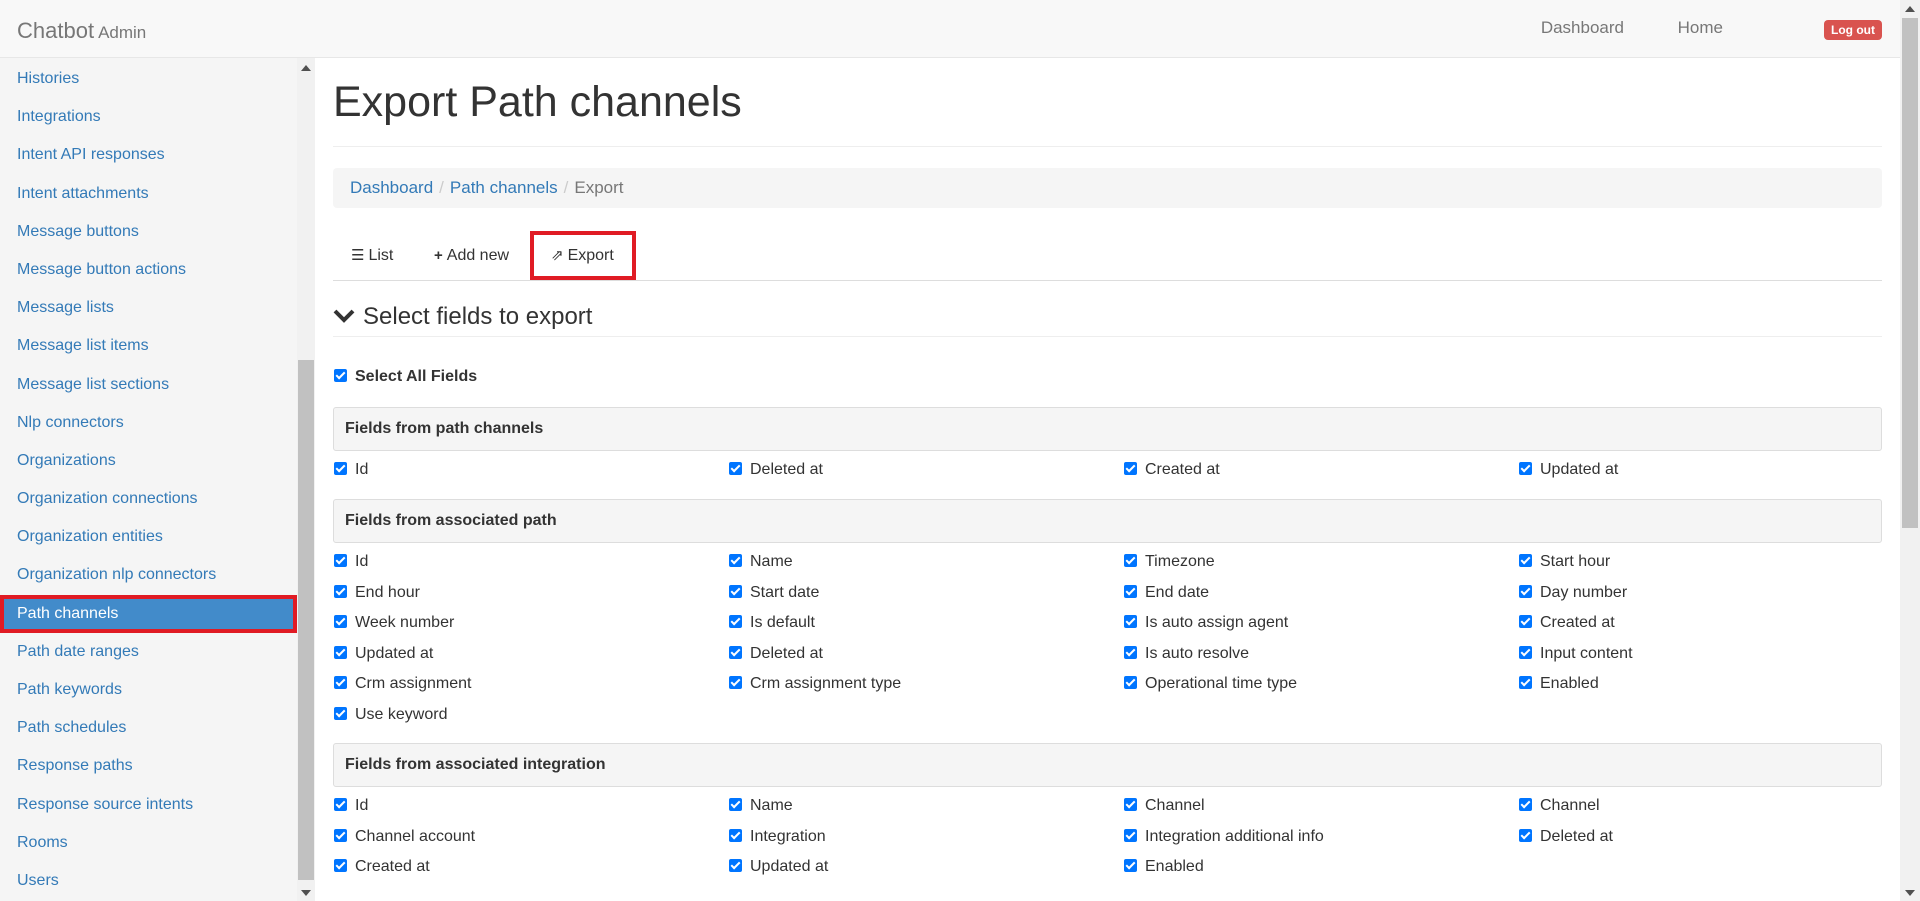  What do you see at coordinates (306, 479) in the screenshot?
I see `sidebar-scrollbar` at bounding box center [306, 479].